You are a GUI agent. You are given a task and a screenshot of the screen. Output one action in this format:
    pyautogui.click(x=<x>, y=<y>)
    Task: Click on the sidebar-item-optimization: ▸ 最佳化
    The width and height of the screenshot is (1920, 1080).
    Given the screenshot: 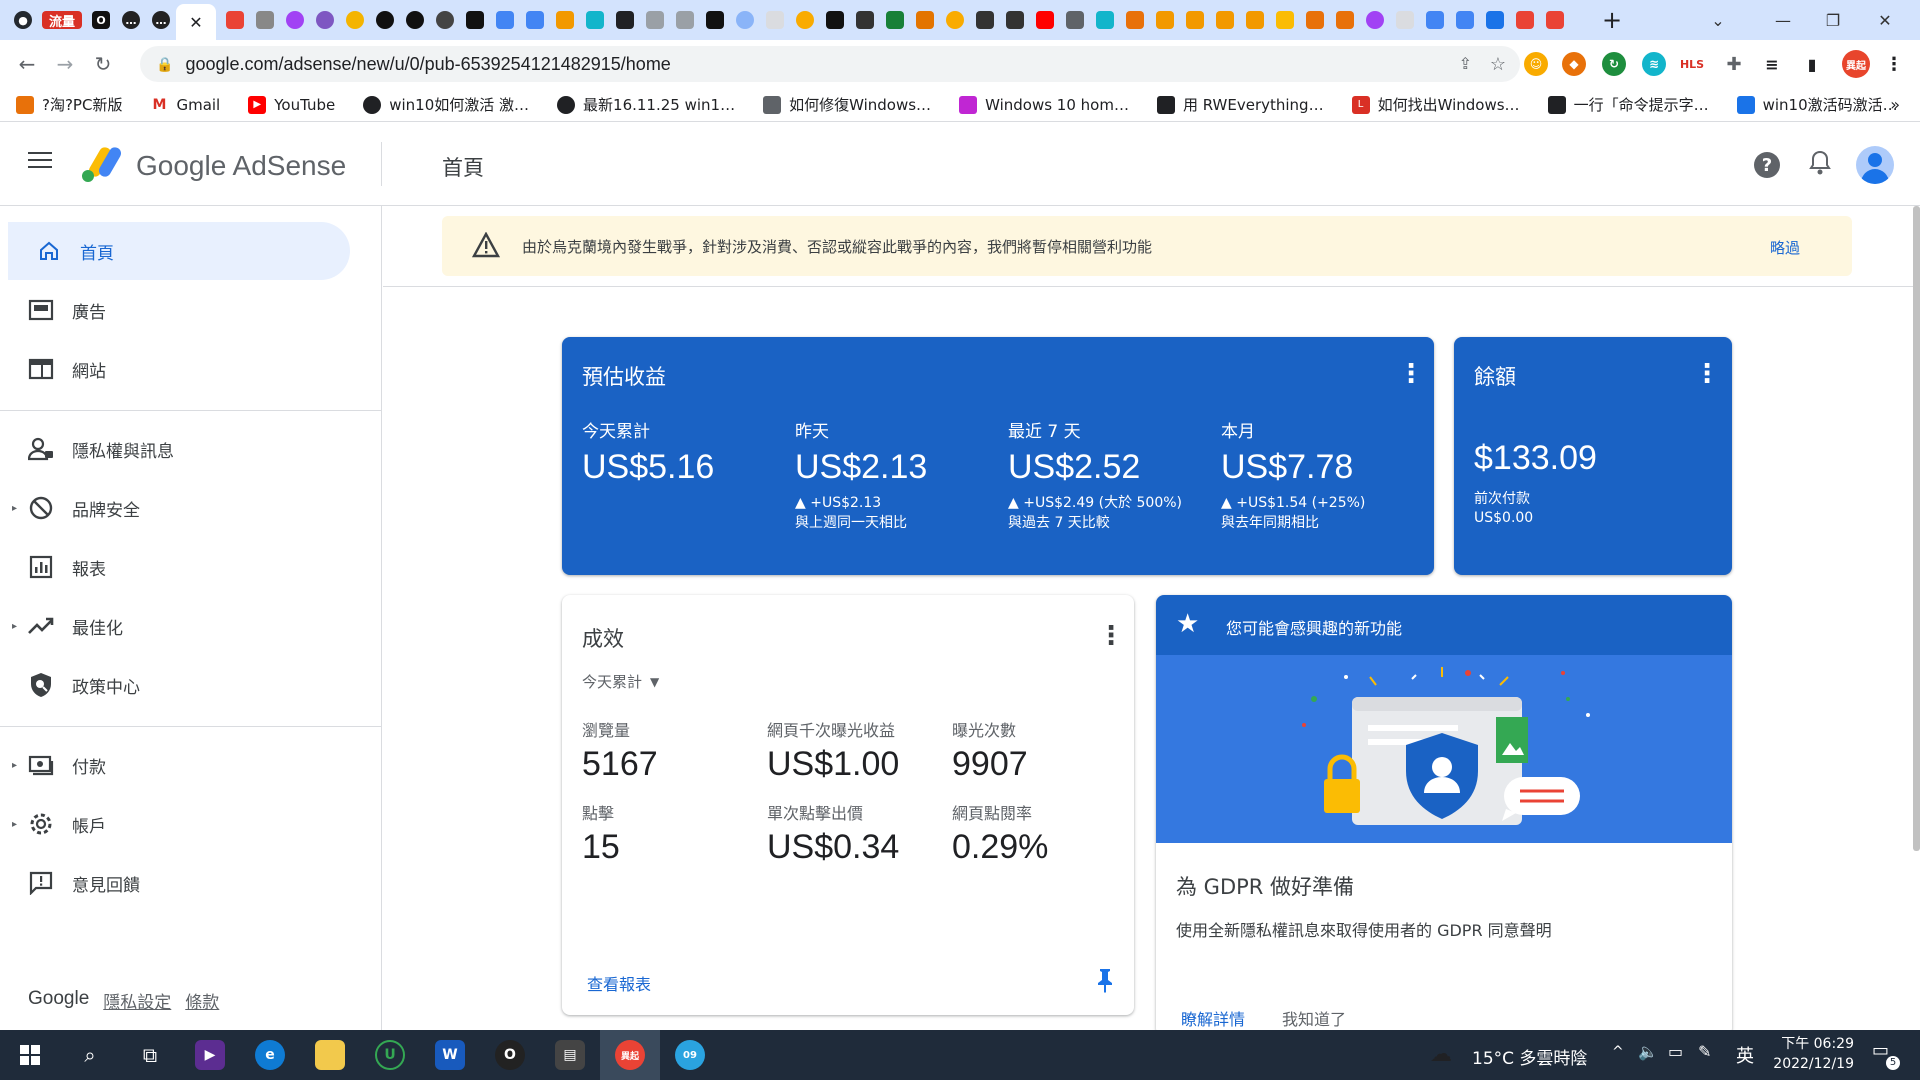 What is the action you would take?
    pyautogui.click(x=175, y=626)
    